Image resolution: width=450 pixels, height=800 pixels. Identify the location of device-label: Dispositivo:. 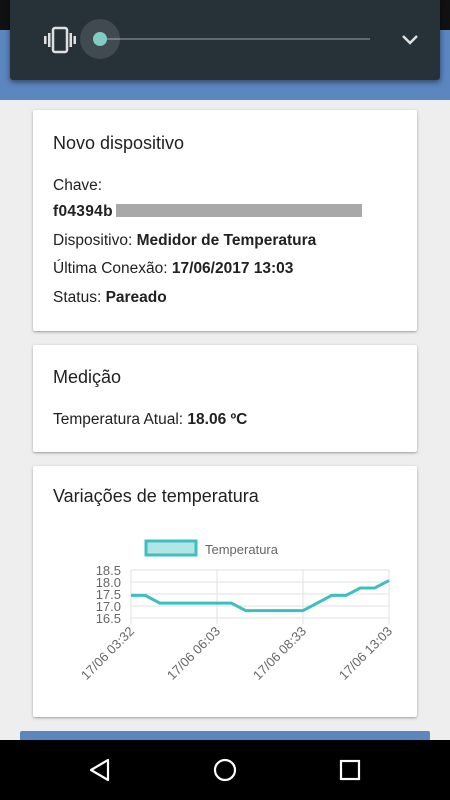
(93, 240).